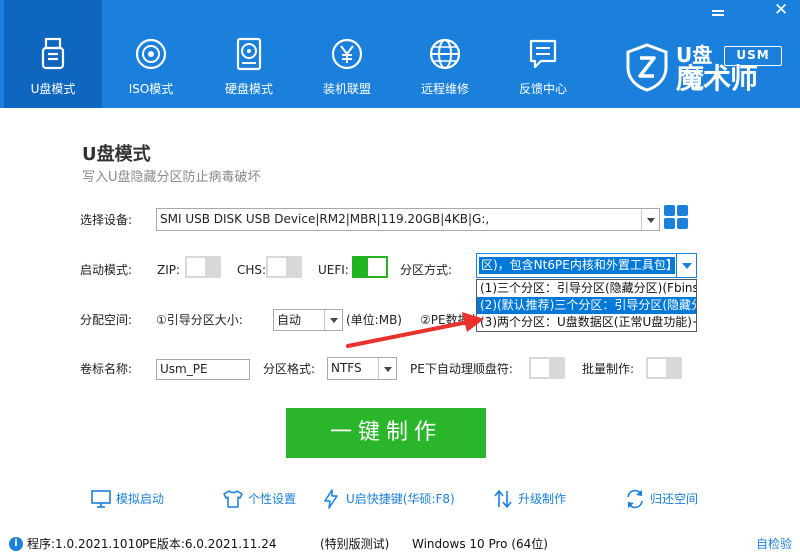 Image resolution: width=800 pixels, height=560 pixels. I want to click on brand-logo: U盘 USM 魔术师, so click(703, 67).